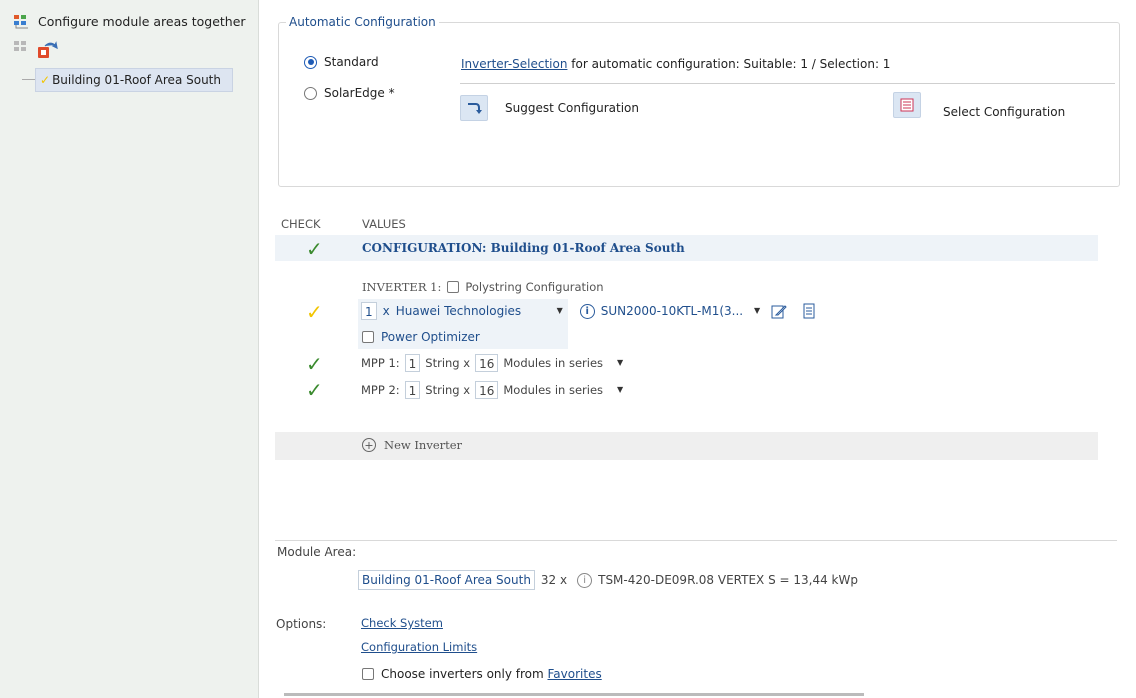  What do you see at coordinates (474, 108) in the screenshot?
I see `suggest-arrow-icon` at bounding box center [474, 108].